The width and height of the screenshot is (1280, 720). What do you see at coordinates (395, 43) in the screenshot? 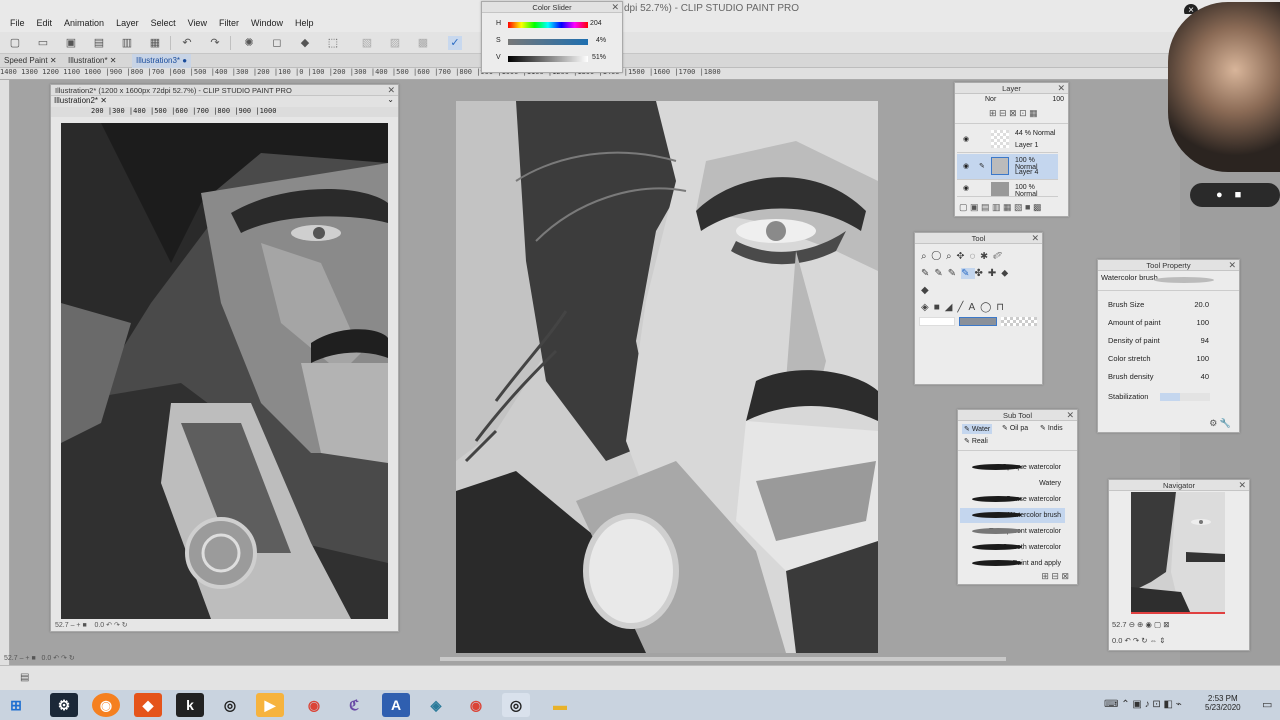
I see `deselect-icon: ▨` at bounding box center [395, 43].